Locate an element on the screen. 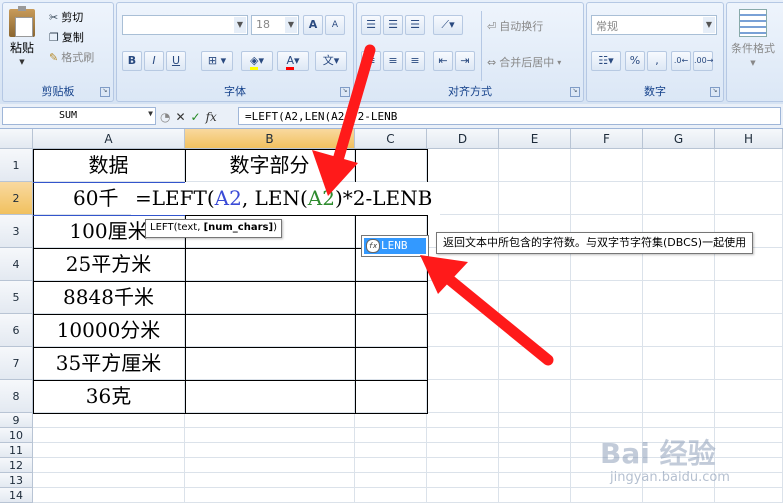  row-header-13: 13 is located at coordinates (16, 480).